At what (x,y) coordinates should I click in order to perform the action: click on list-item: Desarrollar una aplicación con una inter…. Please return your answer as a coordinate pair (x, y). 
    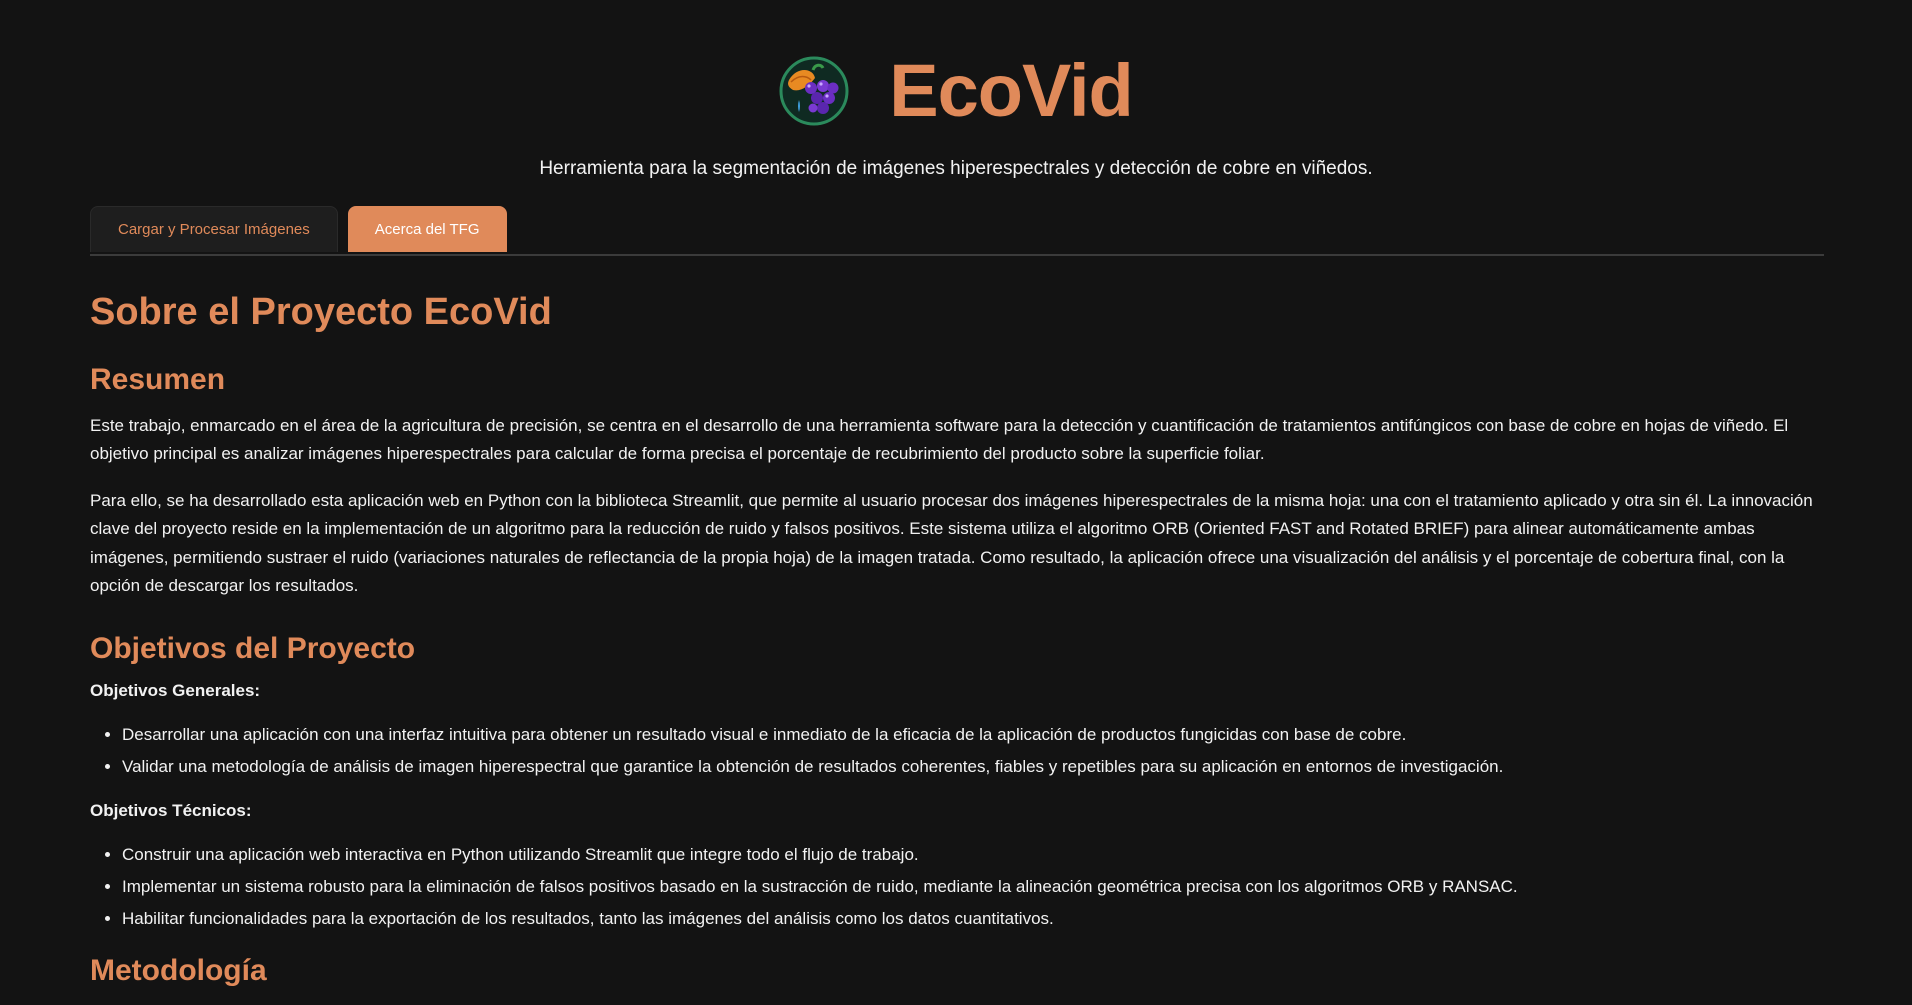
    Looking at the image, I should click on (973, 735).